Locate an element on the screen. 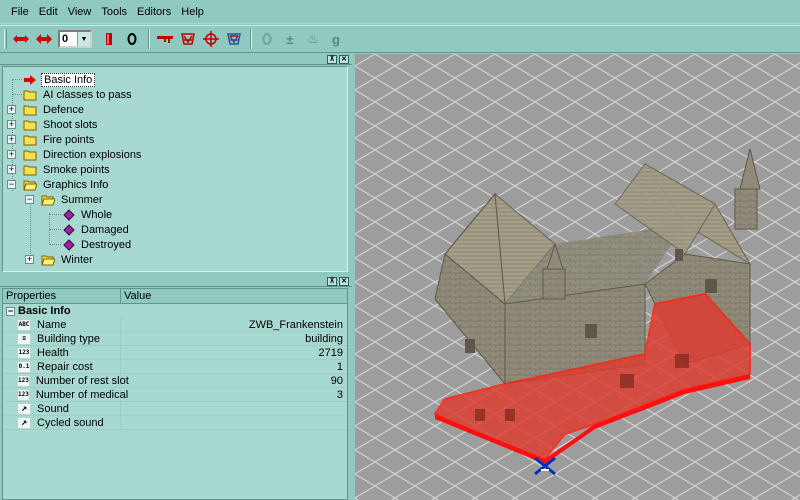 This screenshot has width=800, height=500. disabled-fire-button: ♨ is located at coordinates (313, 39).